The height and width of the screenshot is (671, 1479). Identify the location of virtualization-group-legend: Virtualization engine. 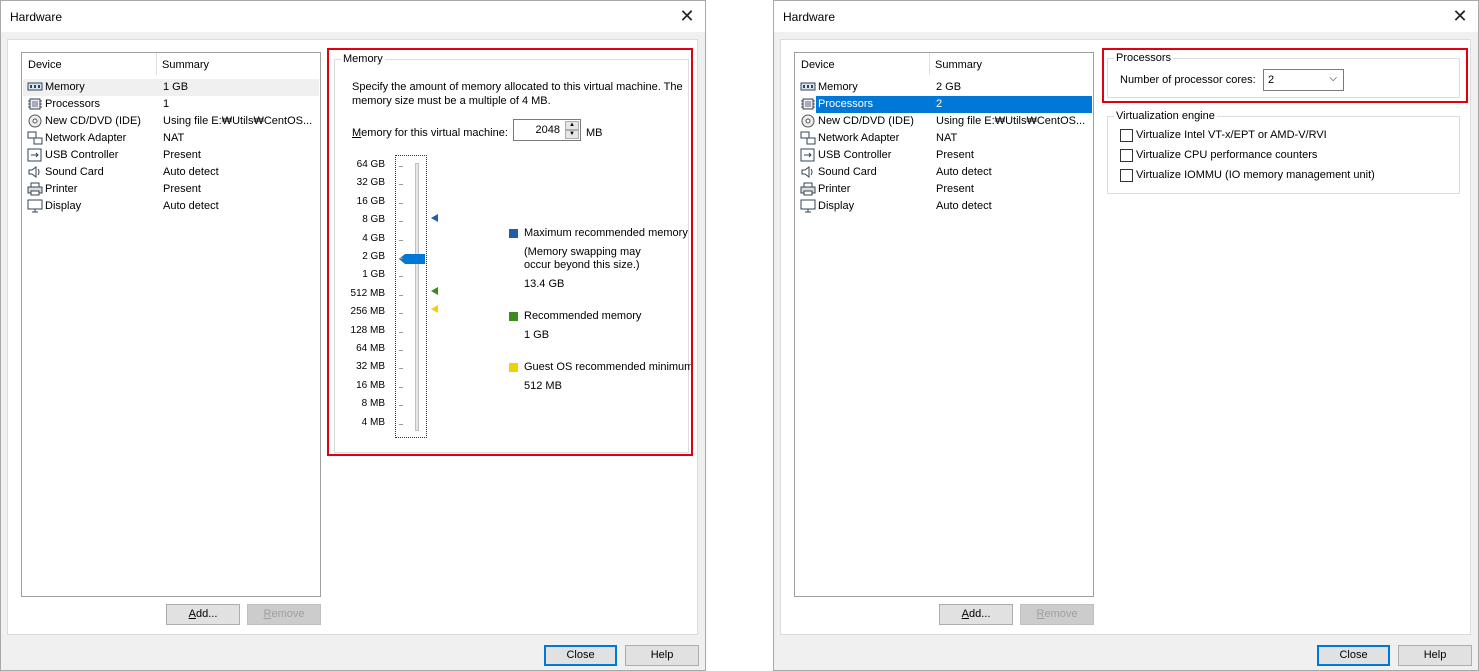
(1165, 116).